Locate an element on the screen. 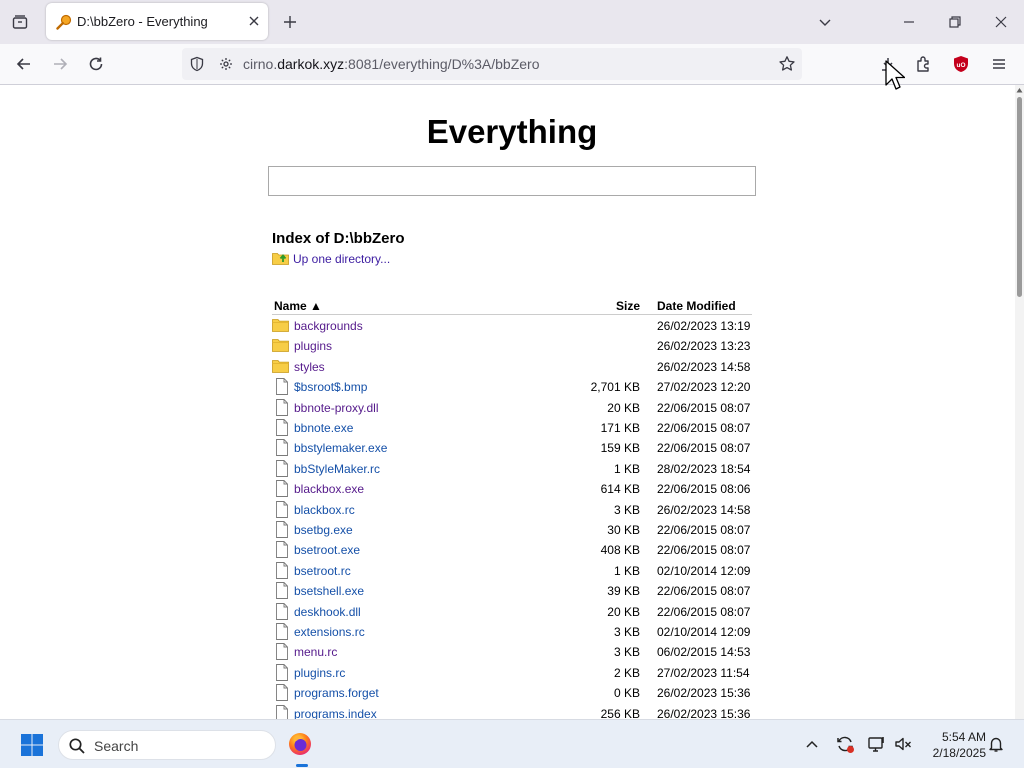 Image resolution: width=1024 pixels, height=768 pixels. sync-icon is located at coordinates (845, 746).